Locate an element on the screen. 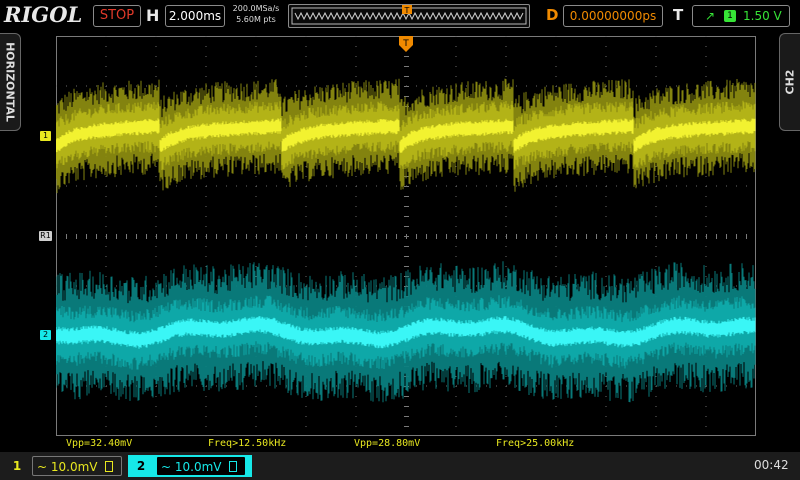  ch2-offset-marker: 2 is located at coordinates (45, 335).